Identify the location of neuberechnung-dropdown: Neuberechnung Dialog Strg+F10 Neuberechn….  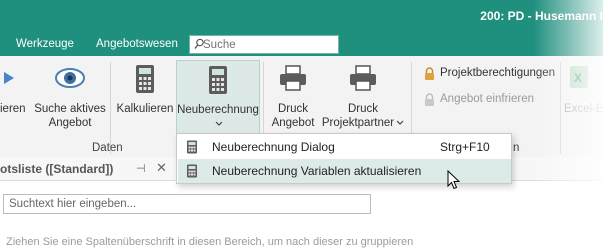
(344, 158).